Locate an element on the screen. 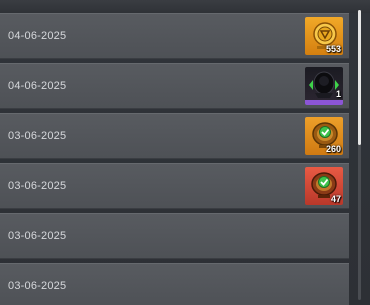  reward-count: 260 is located at coordinates (333, 149).